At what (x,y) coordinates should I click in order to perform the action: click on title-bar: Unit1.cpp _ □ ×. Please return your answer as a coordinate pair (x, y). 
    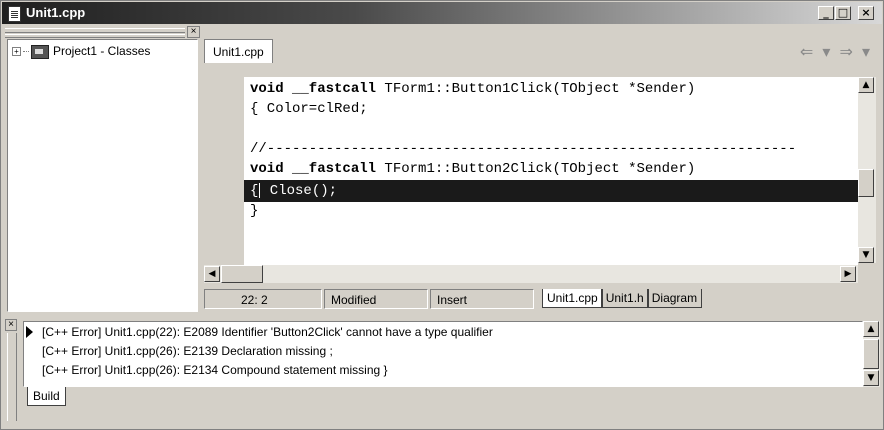
    Looking at the image, I should click on (442, 13).